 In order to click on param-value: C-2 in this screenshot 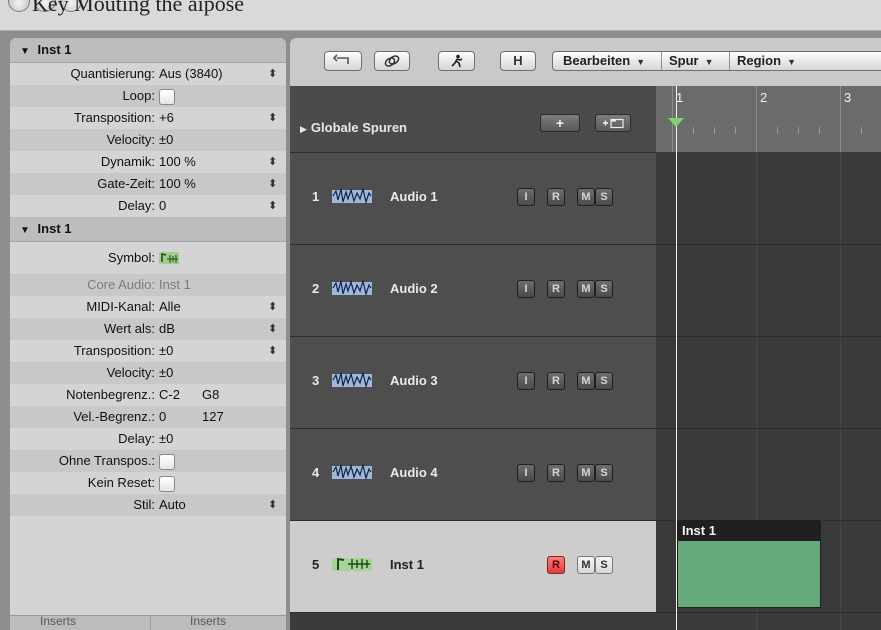, I will do `click(169, 395)`.